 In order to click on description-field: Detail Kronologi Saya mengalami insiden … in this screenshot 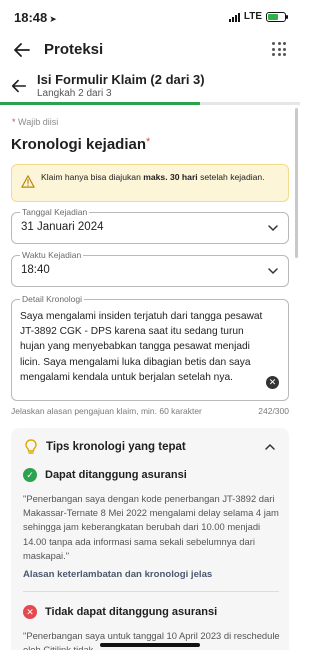, I will do `click(150, 347)`.